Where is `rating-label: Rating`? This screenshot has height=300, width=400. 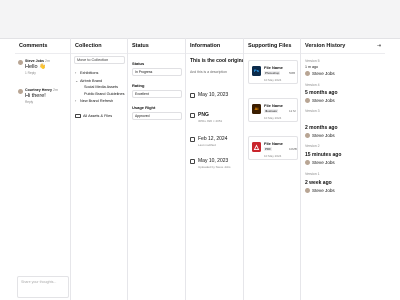
rating-label: Rating is located at coordinates (138, 85).